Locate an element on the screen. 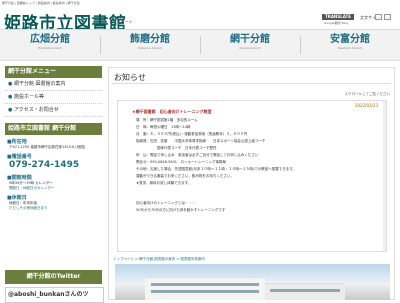 This screenshot has width=400, height=303. nav-aboshi: 網干分館 Aboshi branch is located at coordinates (250, 45).